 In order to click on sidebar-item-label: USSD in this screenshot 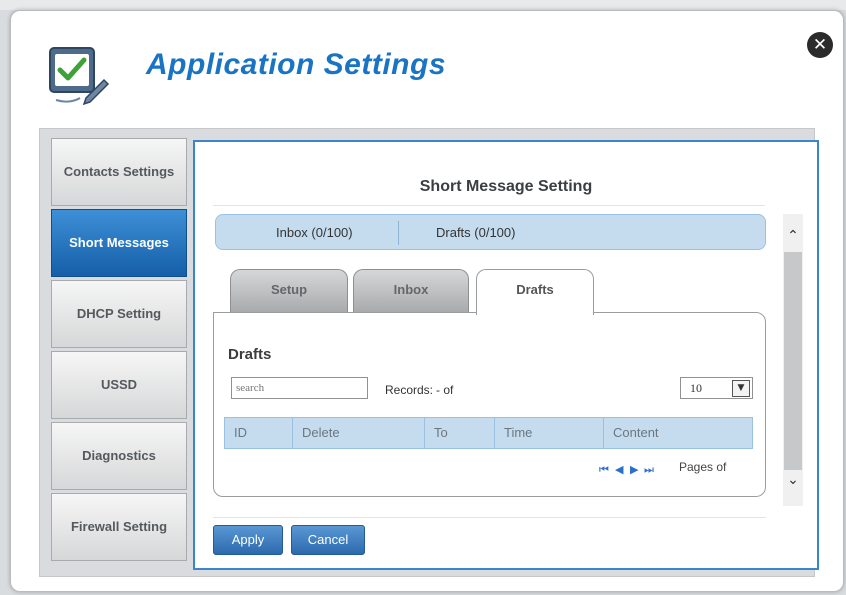, I will do `click(119, 384)`.